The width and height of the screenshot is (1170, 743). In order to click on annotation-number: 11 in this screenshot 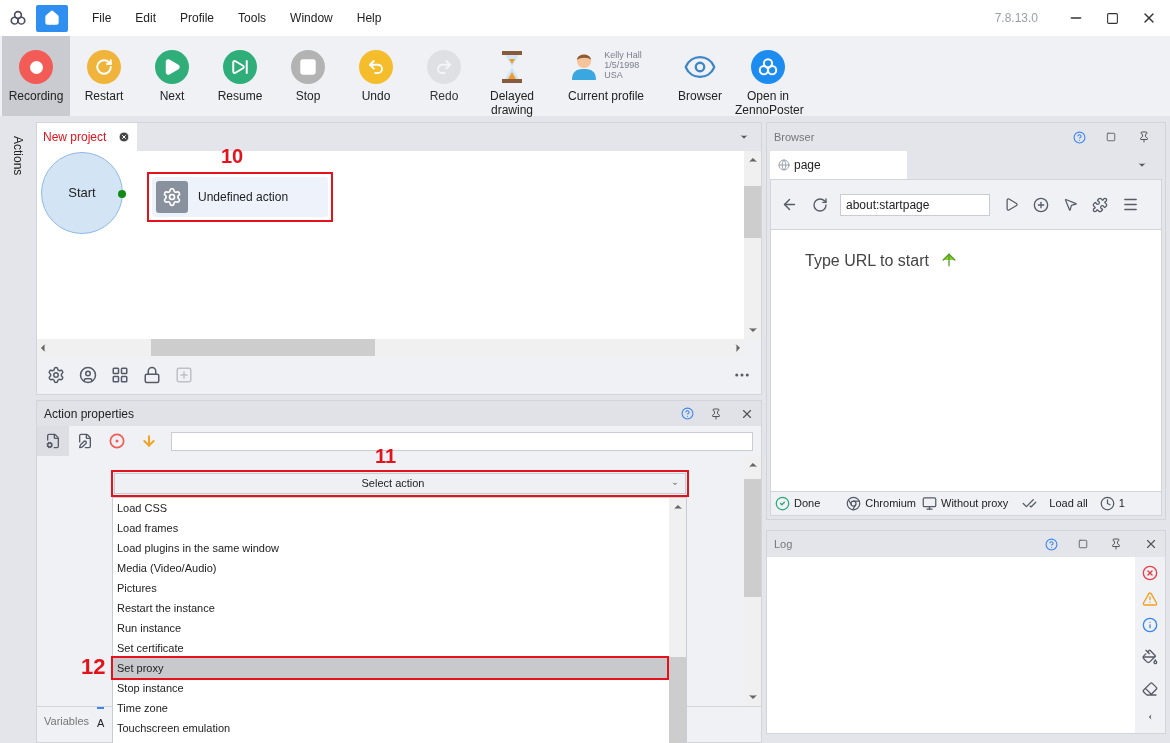, I will do `click(386, 456)`.